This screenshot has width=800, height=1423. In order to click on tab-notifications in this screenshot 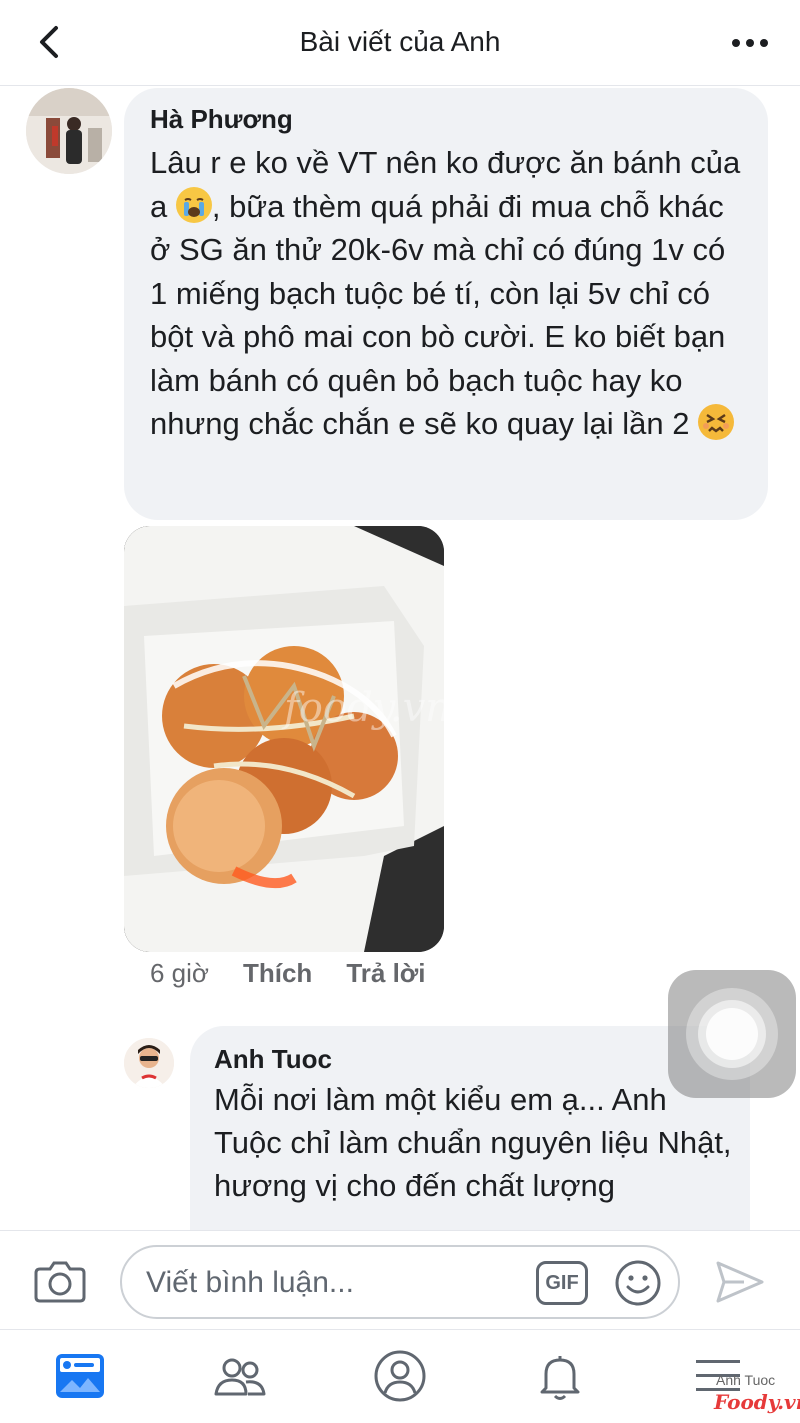, I will do `click(560, 1376)`.